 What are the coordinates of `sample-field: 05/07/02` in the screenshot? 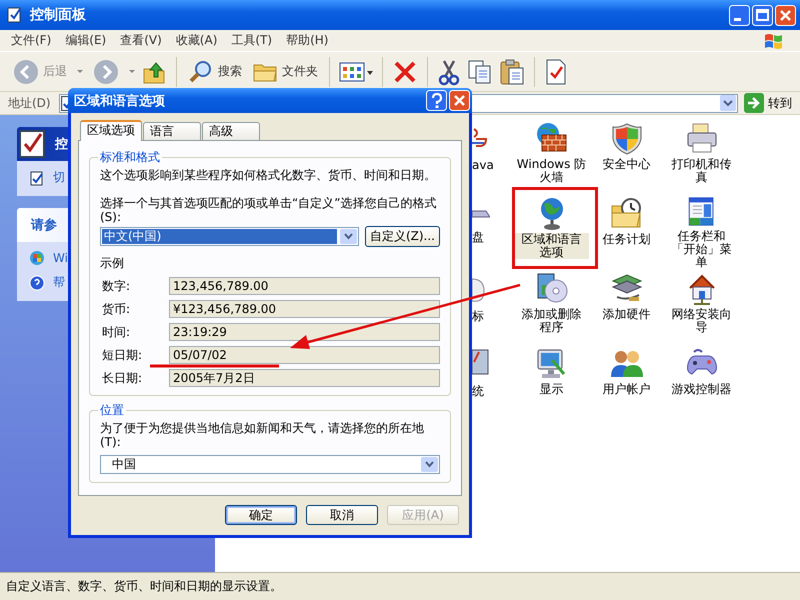 It's located at (304, 355).